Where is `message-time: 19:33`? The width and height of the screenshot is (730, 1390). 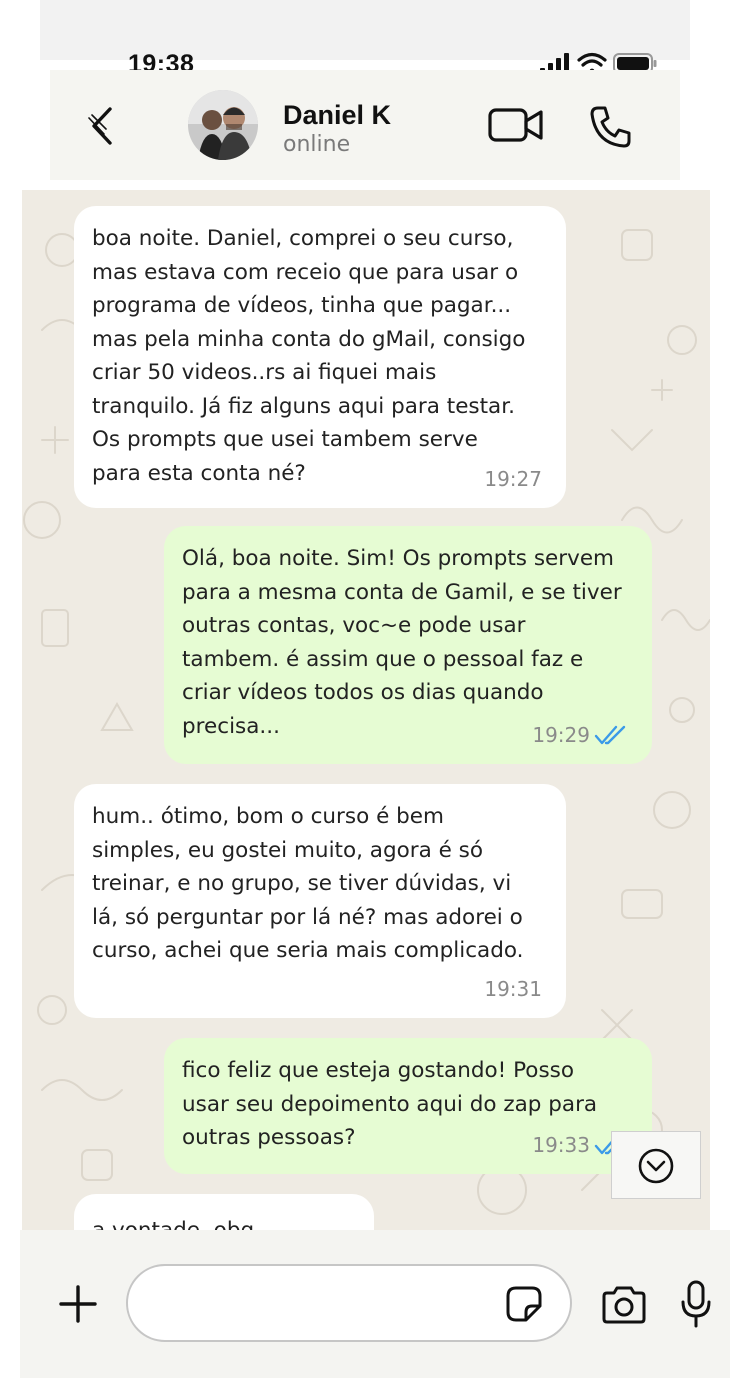
message-time: 19:33 is located at coordinates (561, 1144).